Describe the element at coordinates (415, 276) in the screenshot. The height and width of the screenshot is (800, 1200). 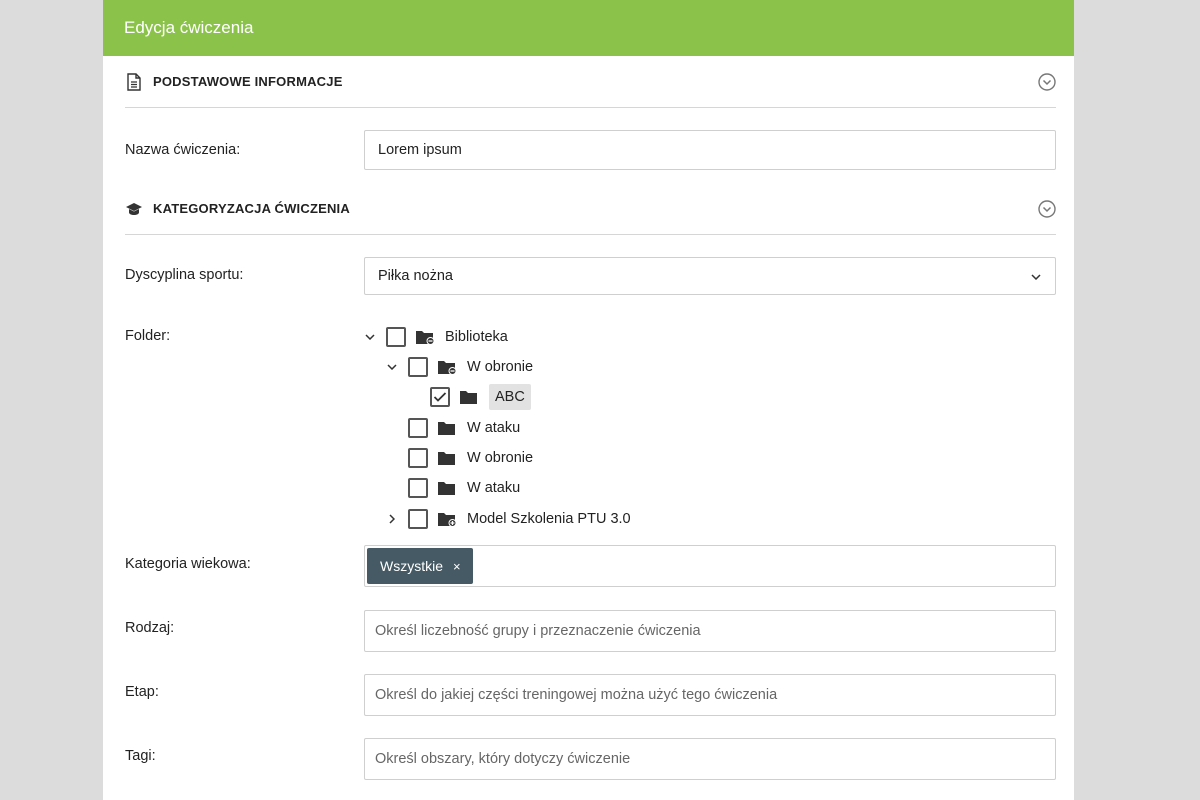
I see `discipline-value: Piłka nożna` at that location.